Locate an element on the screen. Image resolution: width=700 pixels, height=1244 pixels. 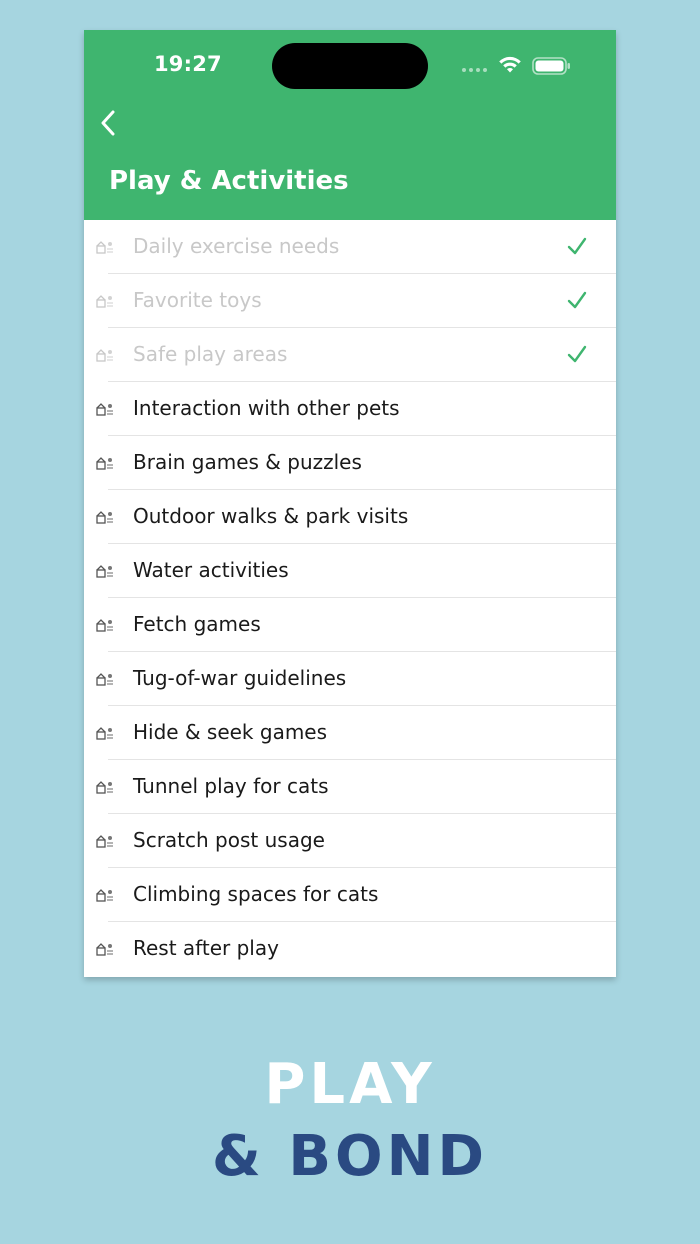
status-time: 19:27 is located at coordinates (188, 64).